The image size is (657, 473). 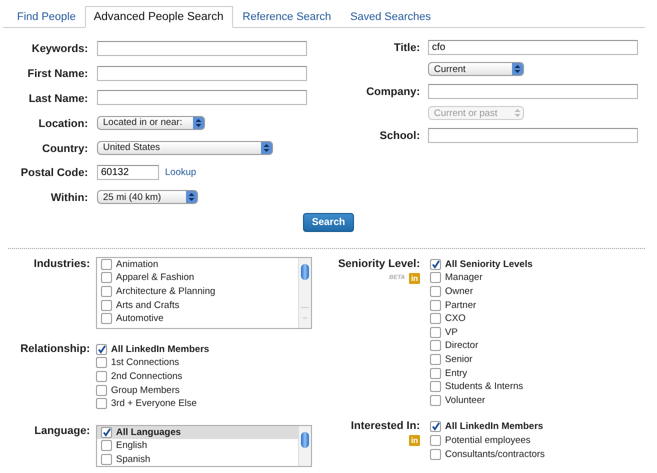 I want to click on field-label: School:, so click(x=400, y=136).